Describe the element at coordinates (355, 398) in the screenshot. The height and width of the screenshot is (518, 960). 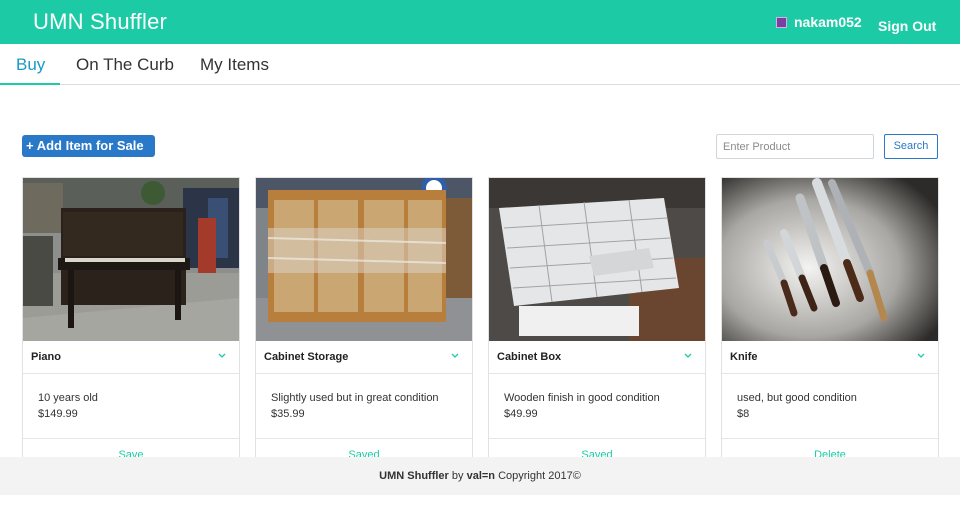
I see `item-description: Slightly used but in great condition` at that location.